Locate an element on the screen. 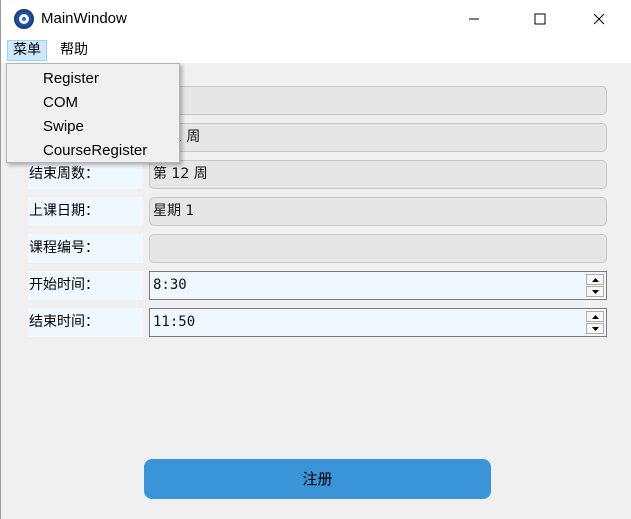 The width and height of the screenshot is (631, 519). close-icon is located at coordinates (599, 19).